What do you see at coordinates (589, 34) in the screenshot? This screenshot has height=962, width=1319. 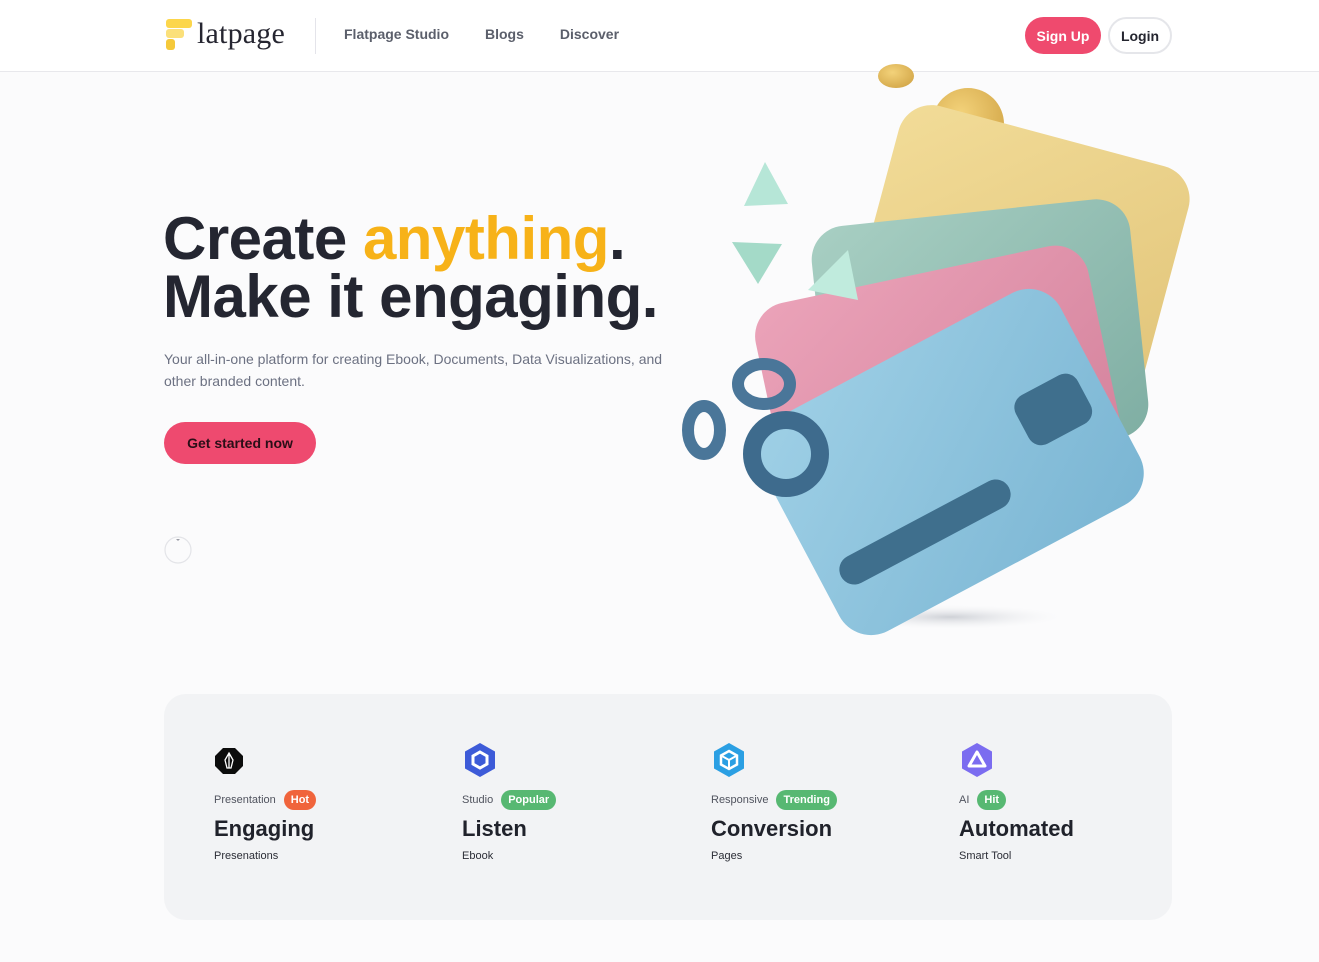 I see `nav-link-discover: Discover` at bounding box center [589, 34].